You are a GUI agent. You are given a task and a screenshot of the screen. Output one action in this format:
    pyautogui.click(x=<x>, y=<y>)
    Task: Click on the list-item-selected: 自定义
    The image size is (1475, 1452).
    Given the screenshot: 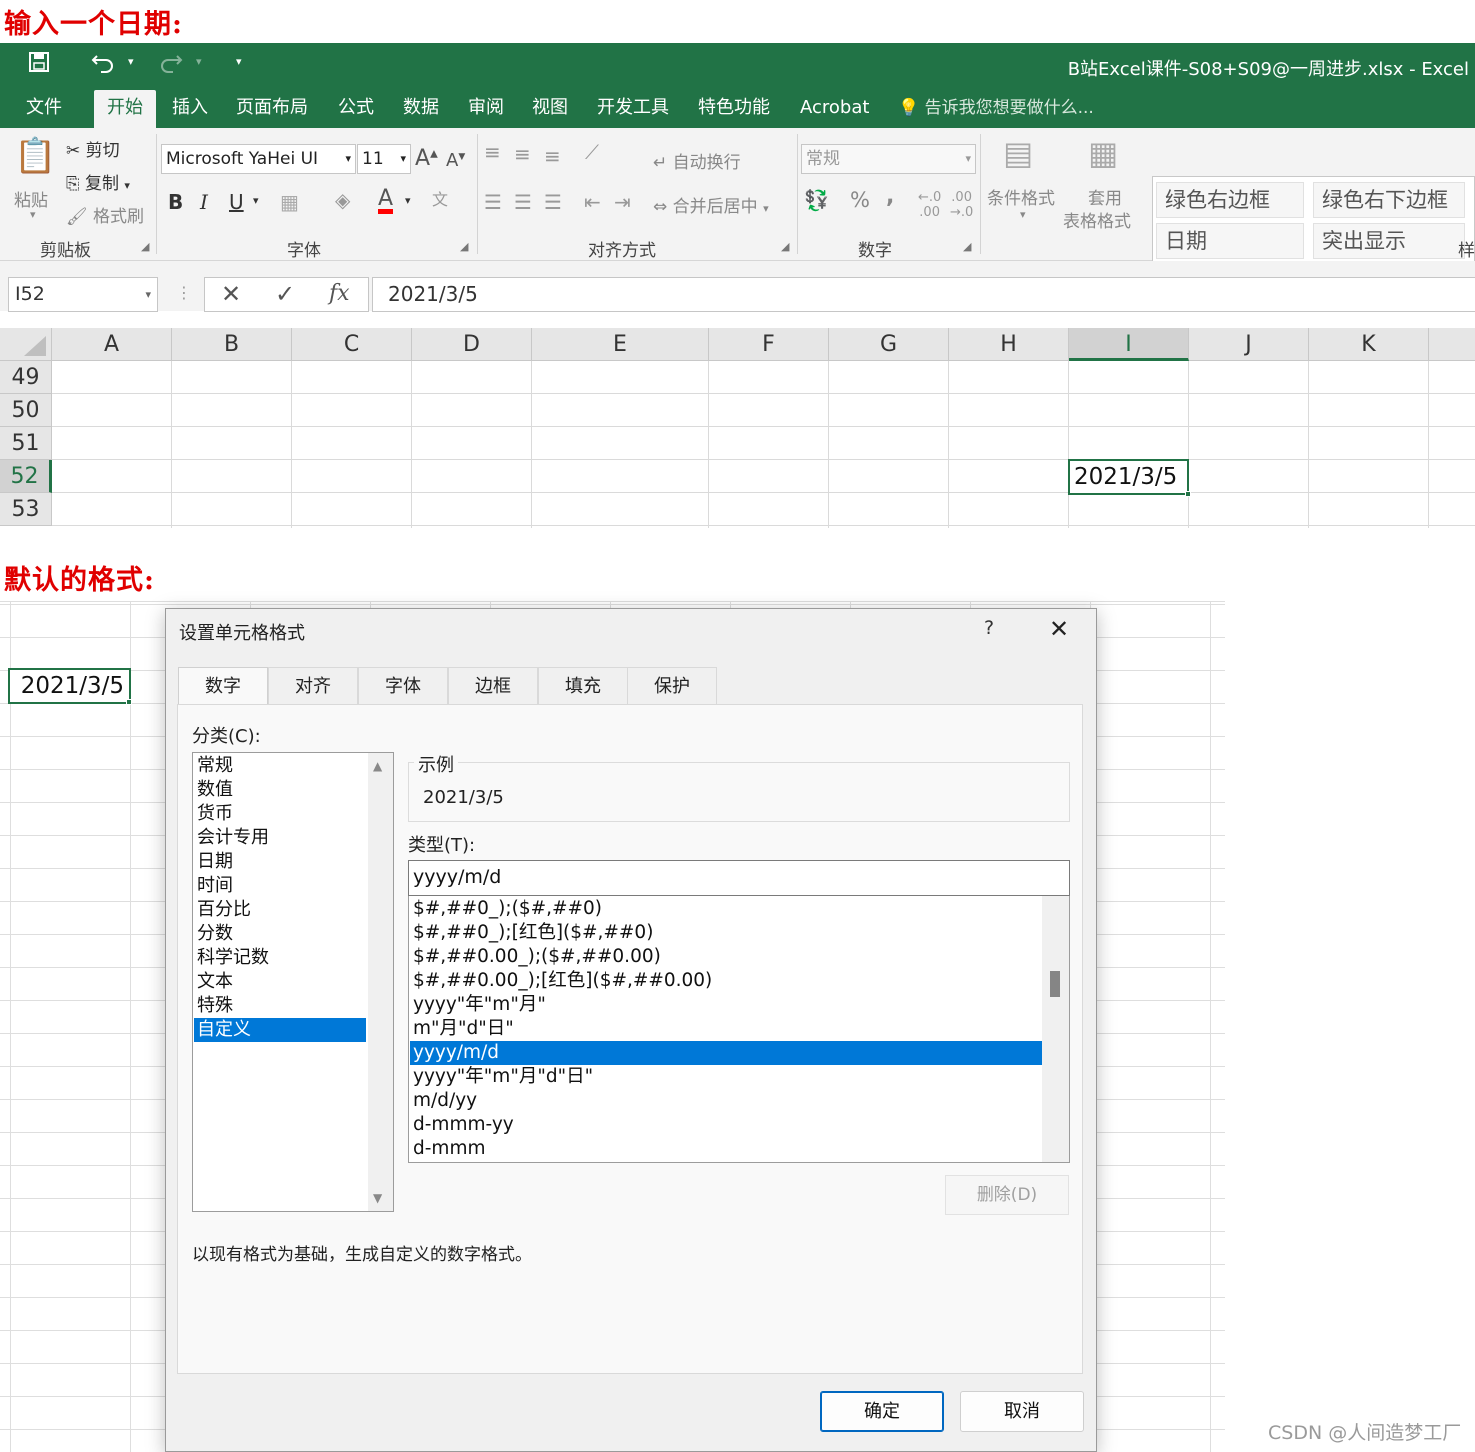 What is the action you would take?
    pyautogui.click(x=280, y=1030)
    